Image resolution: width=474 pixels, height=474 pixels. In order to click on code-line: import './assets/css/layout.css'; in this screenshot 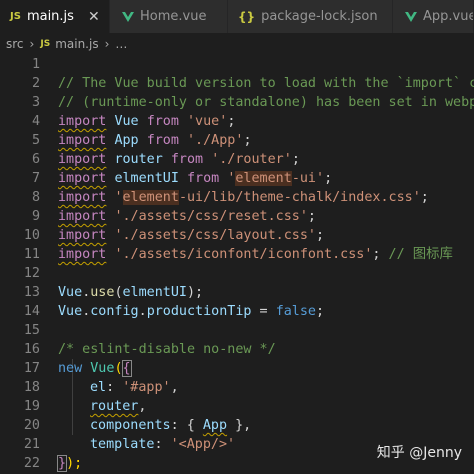, I will do `click(237, 225)`.